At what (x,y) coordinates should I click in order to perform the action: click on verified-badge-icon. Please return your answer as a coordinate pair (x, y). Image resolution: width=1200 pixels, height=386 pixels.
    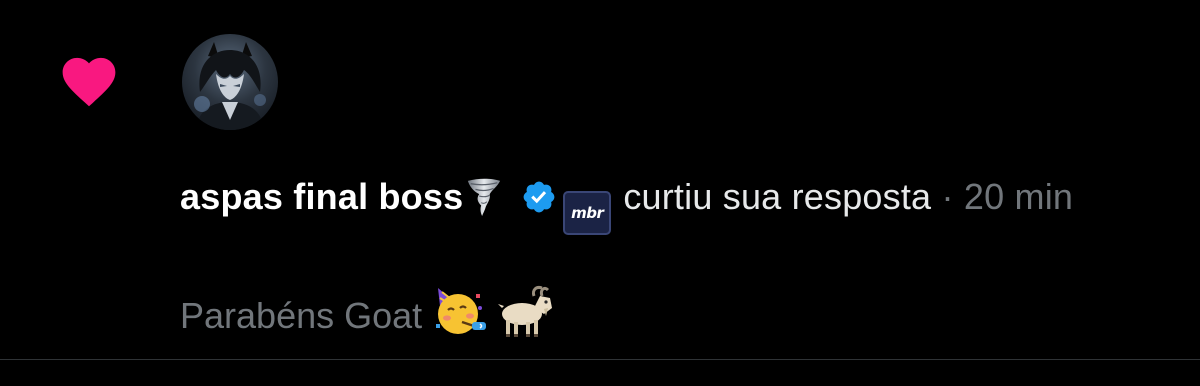
    Looking at the image, I should click on (539, 193).